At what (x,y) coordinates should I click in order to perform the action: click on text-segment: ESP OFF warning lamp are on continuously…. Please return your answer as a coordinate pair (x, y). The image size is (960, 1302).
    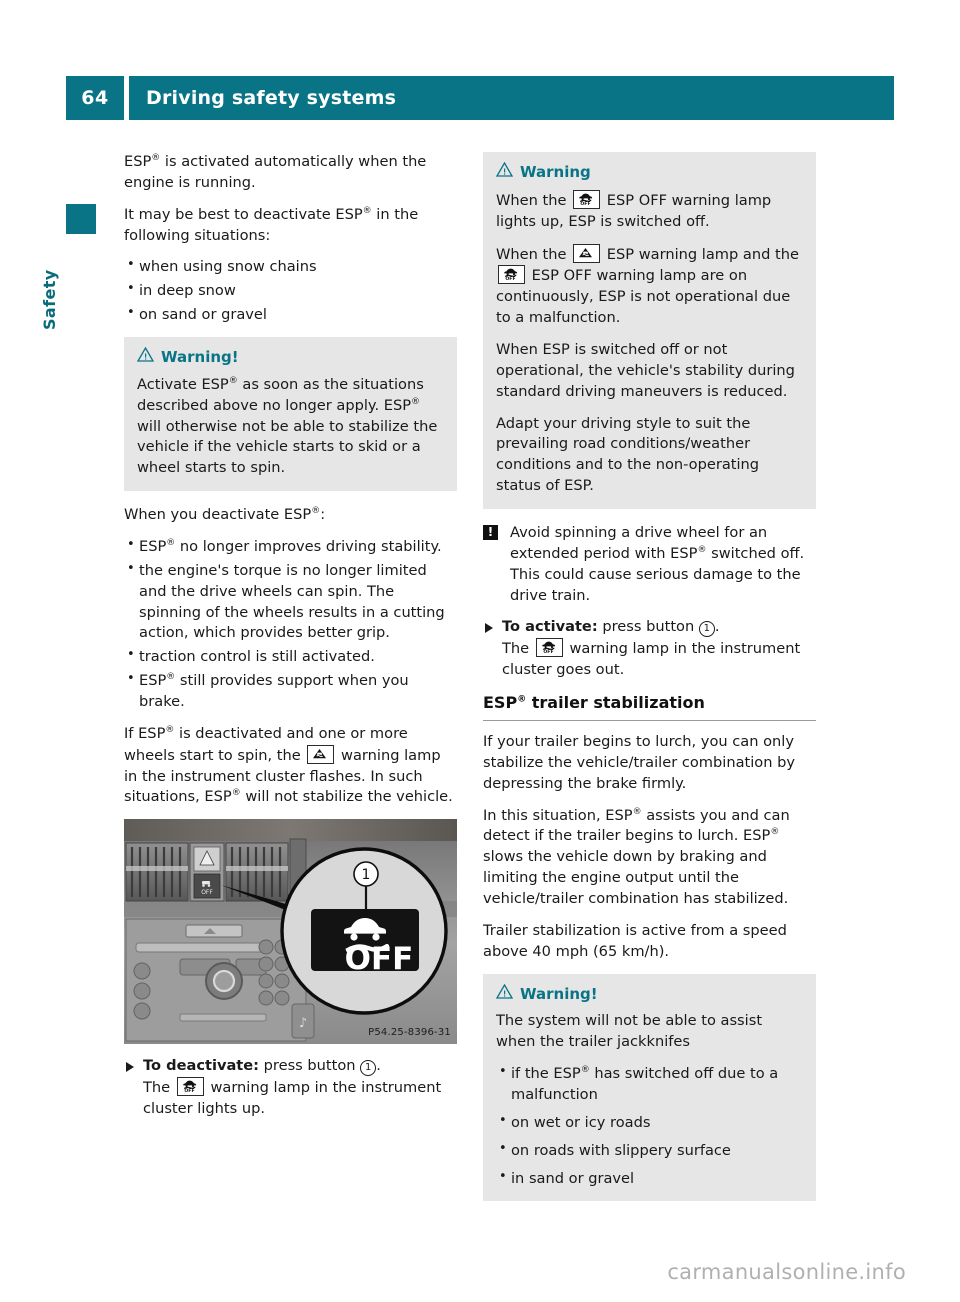
    Looking at the image, I should click on (643, 297).